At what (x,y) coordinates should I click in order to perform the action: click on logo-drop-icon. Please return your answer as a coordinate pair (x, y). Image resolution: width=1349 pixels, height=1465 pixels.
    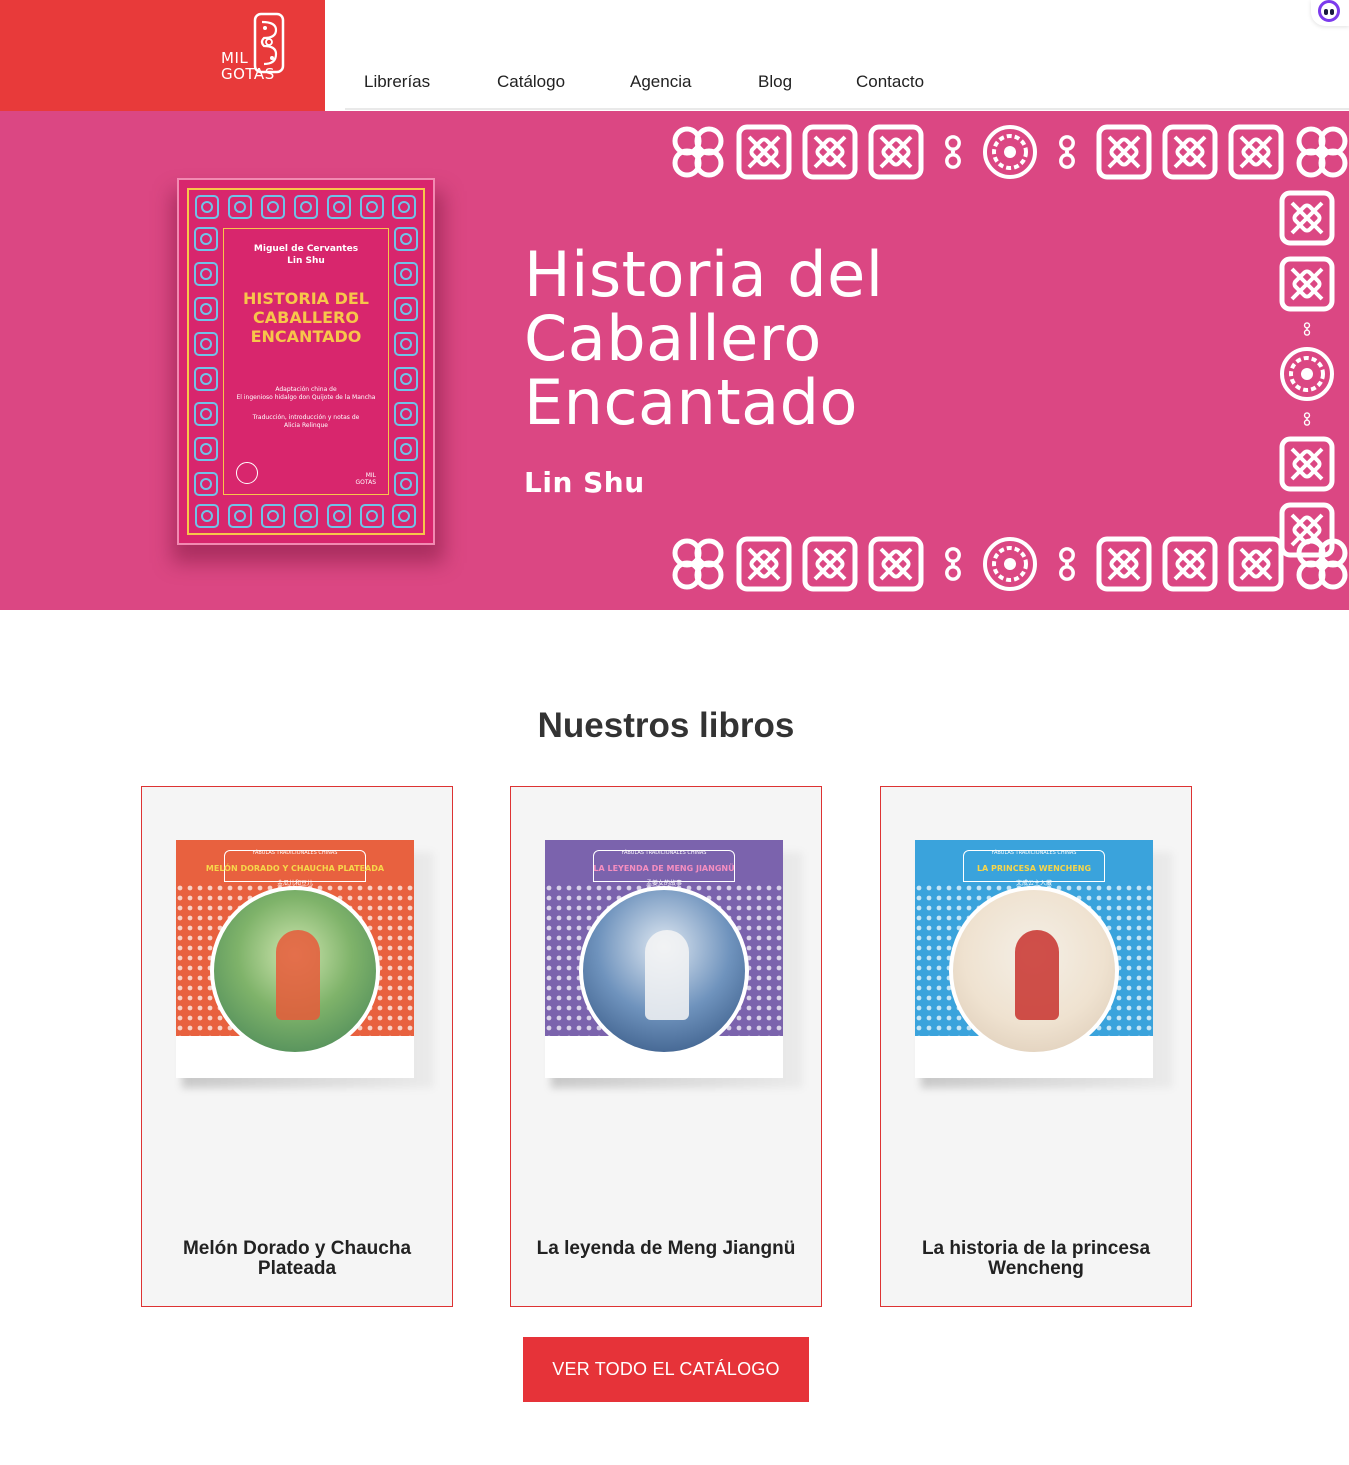
    Looking at the image, I should click on (269, 43).